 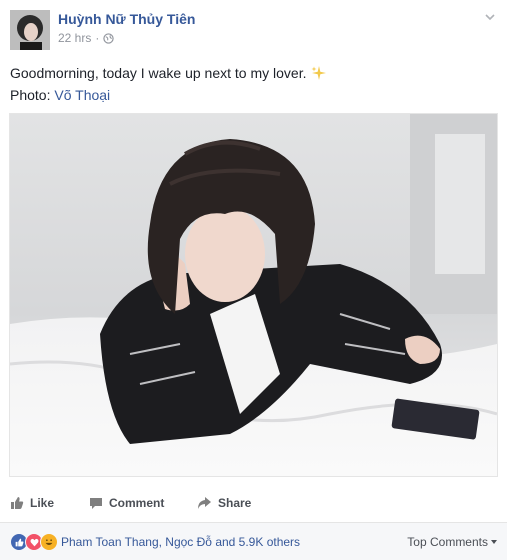 I want to click on share-button: Share, so click(x=224, y=503).